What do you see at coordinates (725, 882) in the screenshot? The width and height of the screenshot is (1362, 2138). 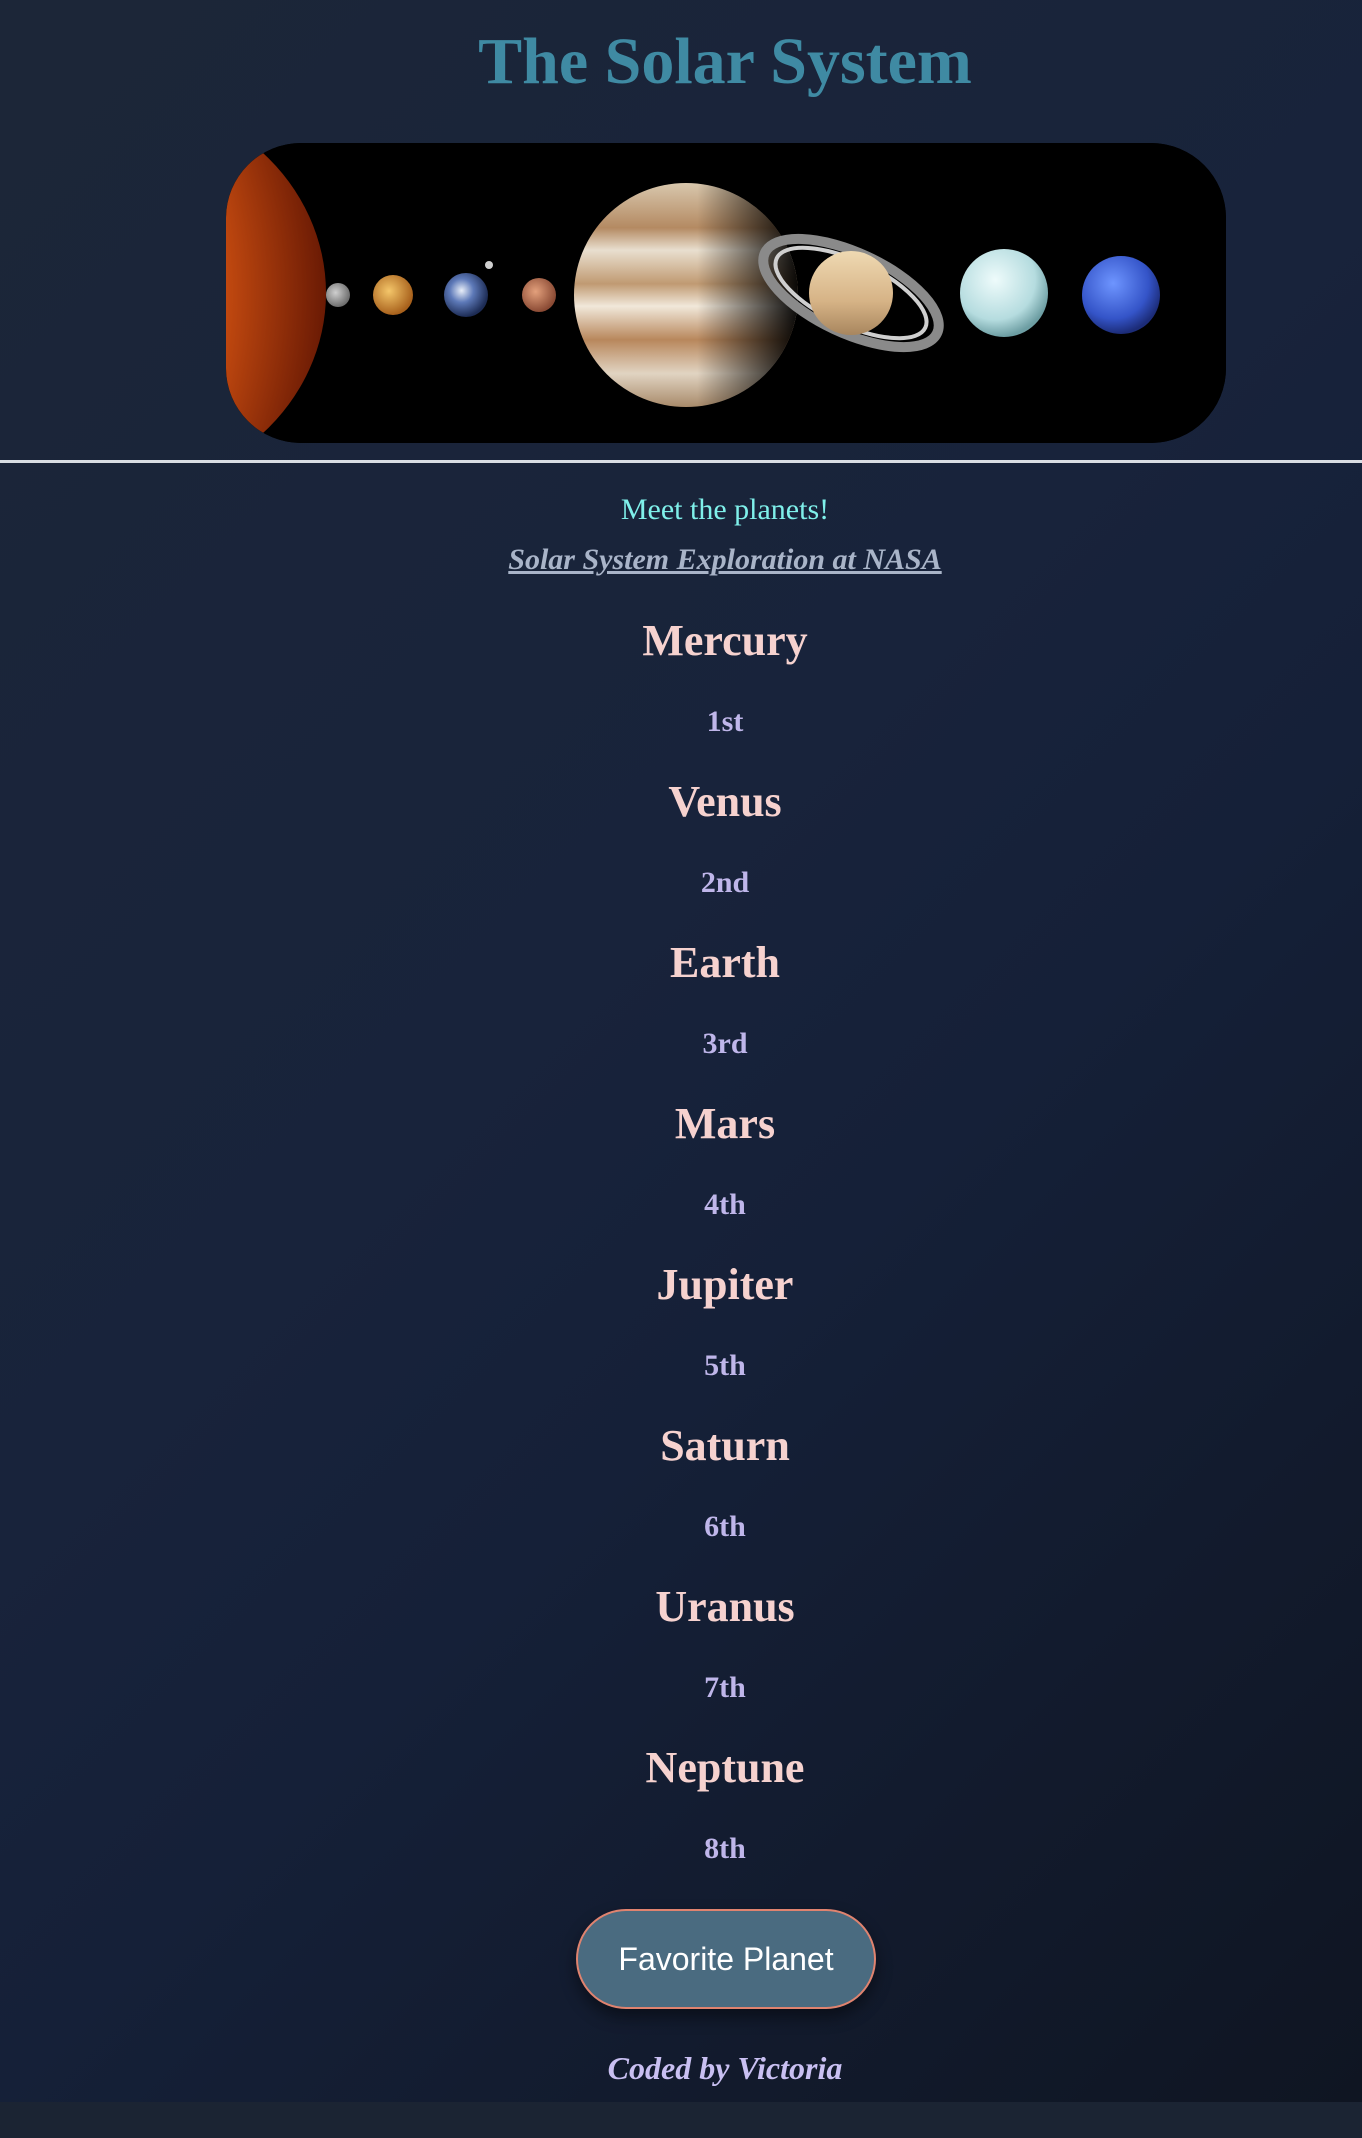 I see `planet-order-venus: 2nd` at bounding box center [725, 882].